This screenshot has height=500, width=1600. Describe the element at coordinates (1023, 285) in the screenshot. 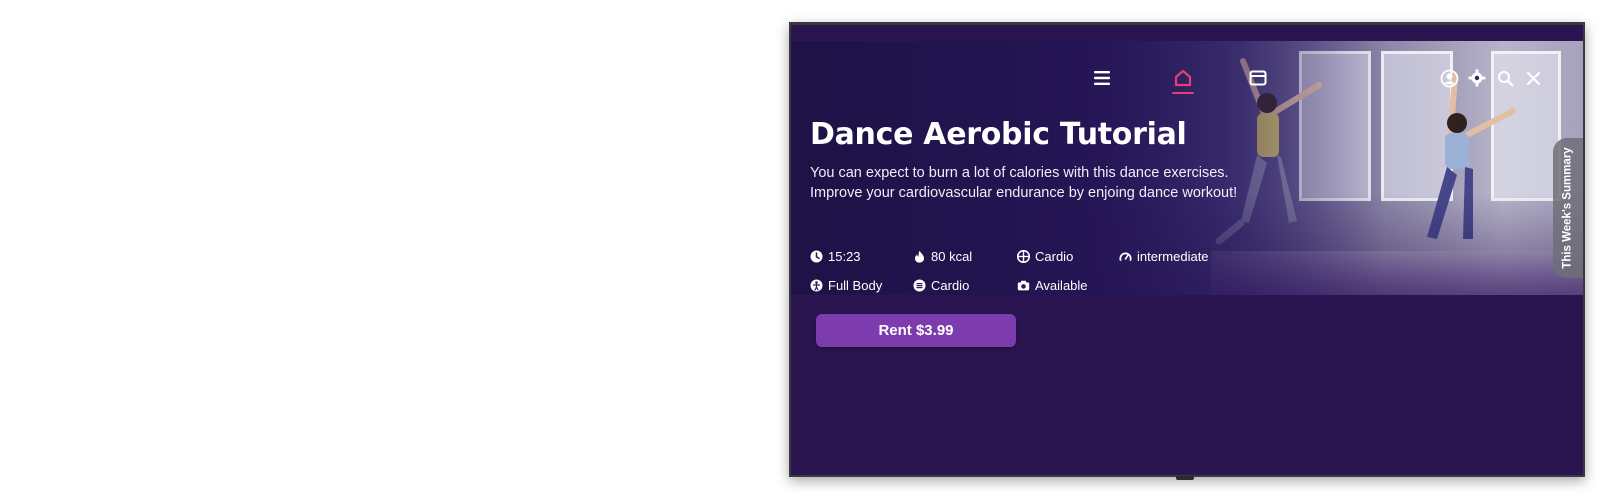

I see `camera-icon` at that location.